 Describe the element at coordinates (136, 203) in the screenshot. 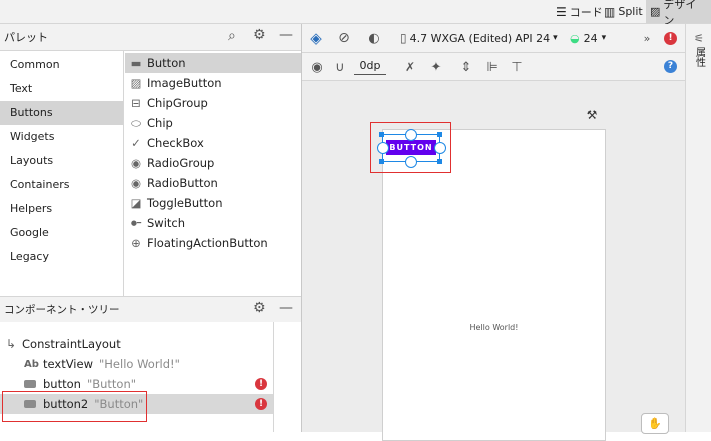

I see `toggle-button-icon: ◪` at that location.